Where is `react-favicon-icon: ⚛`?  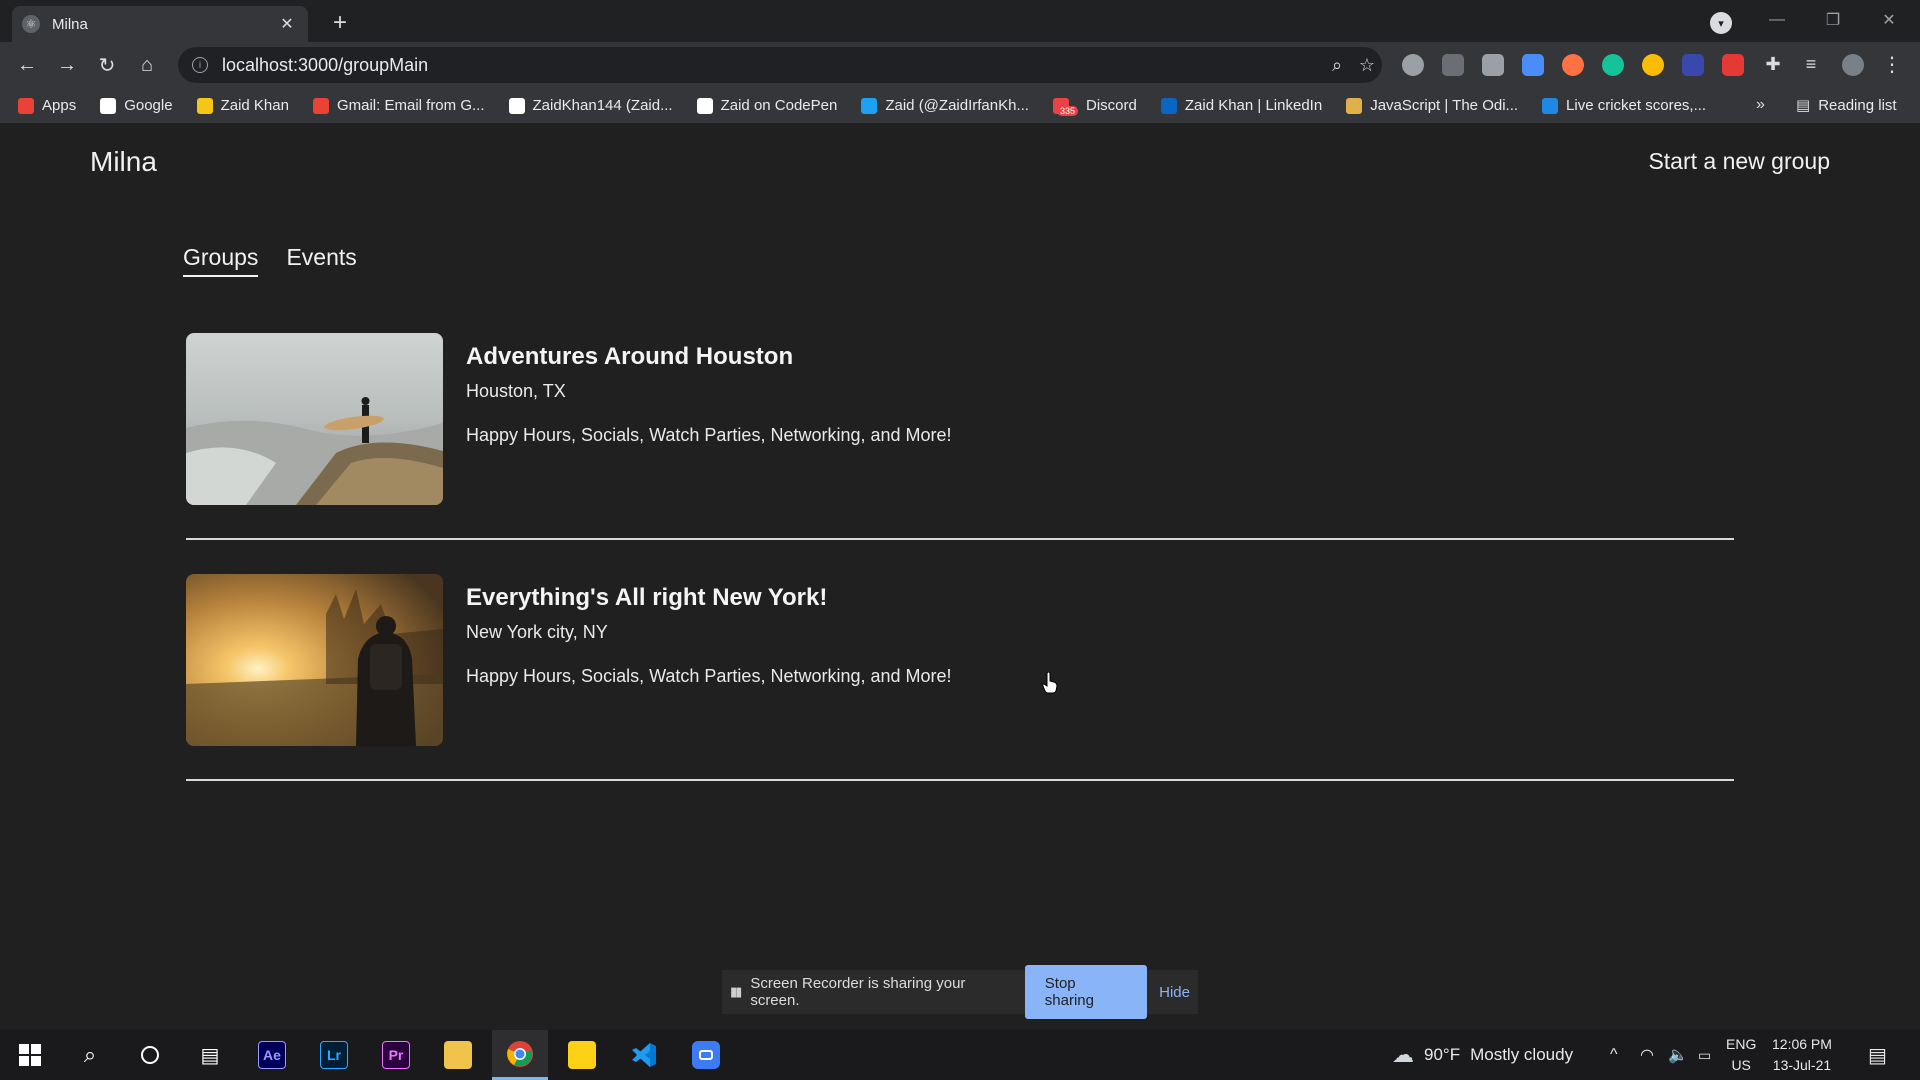 react-favicon-icon: ⚛ is located at coordinates (31, 24).